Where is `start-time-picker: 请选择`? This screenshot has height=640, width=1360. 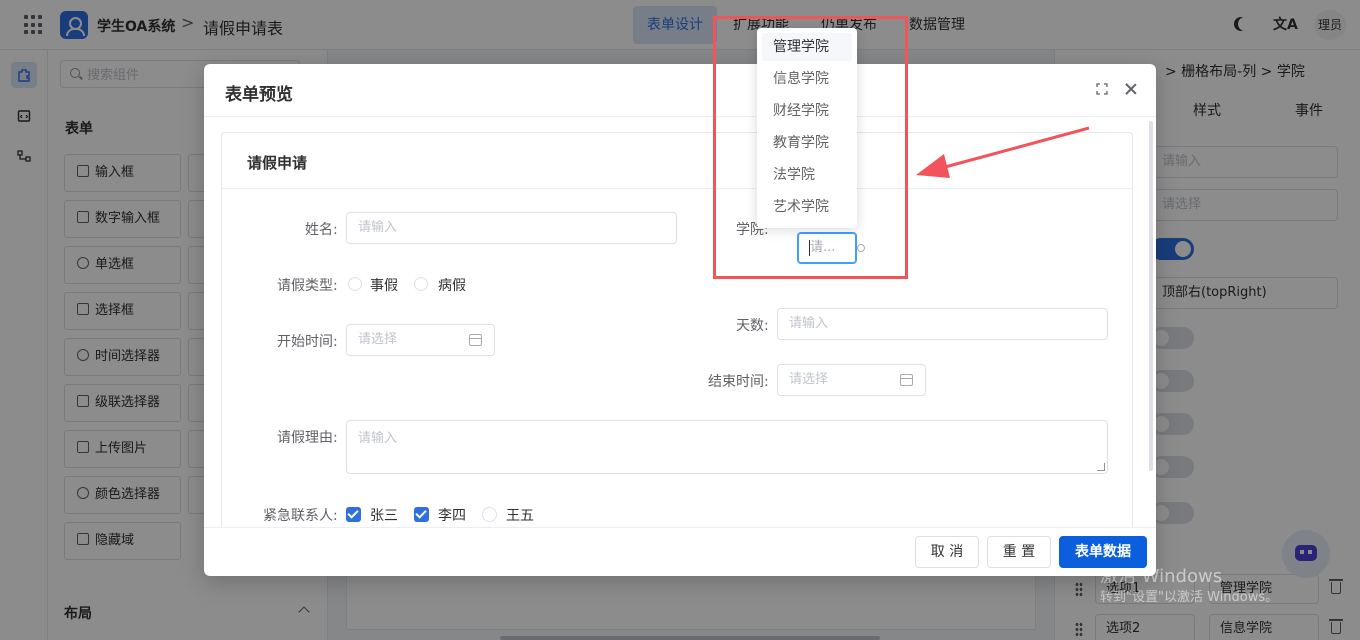 start-time-picker: 请选择 is located at coordinates (420, 340).